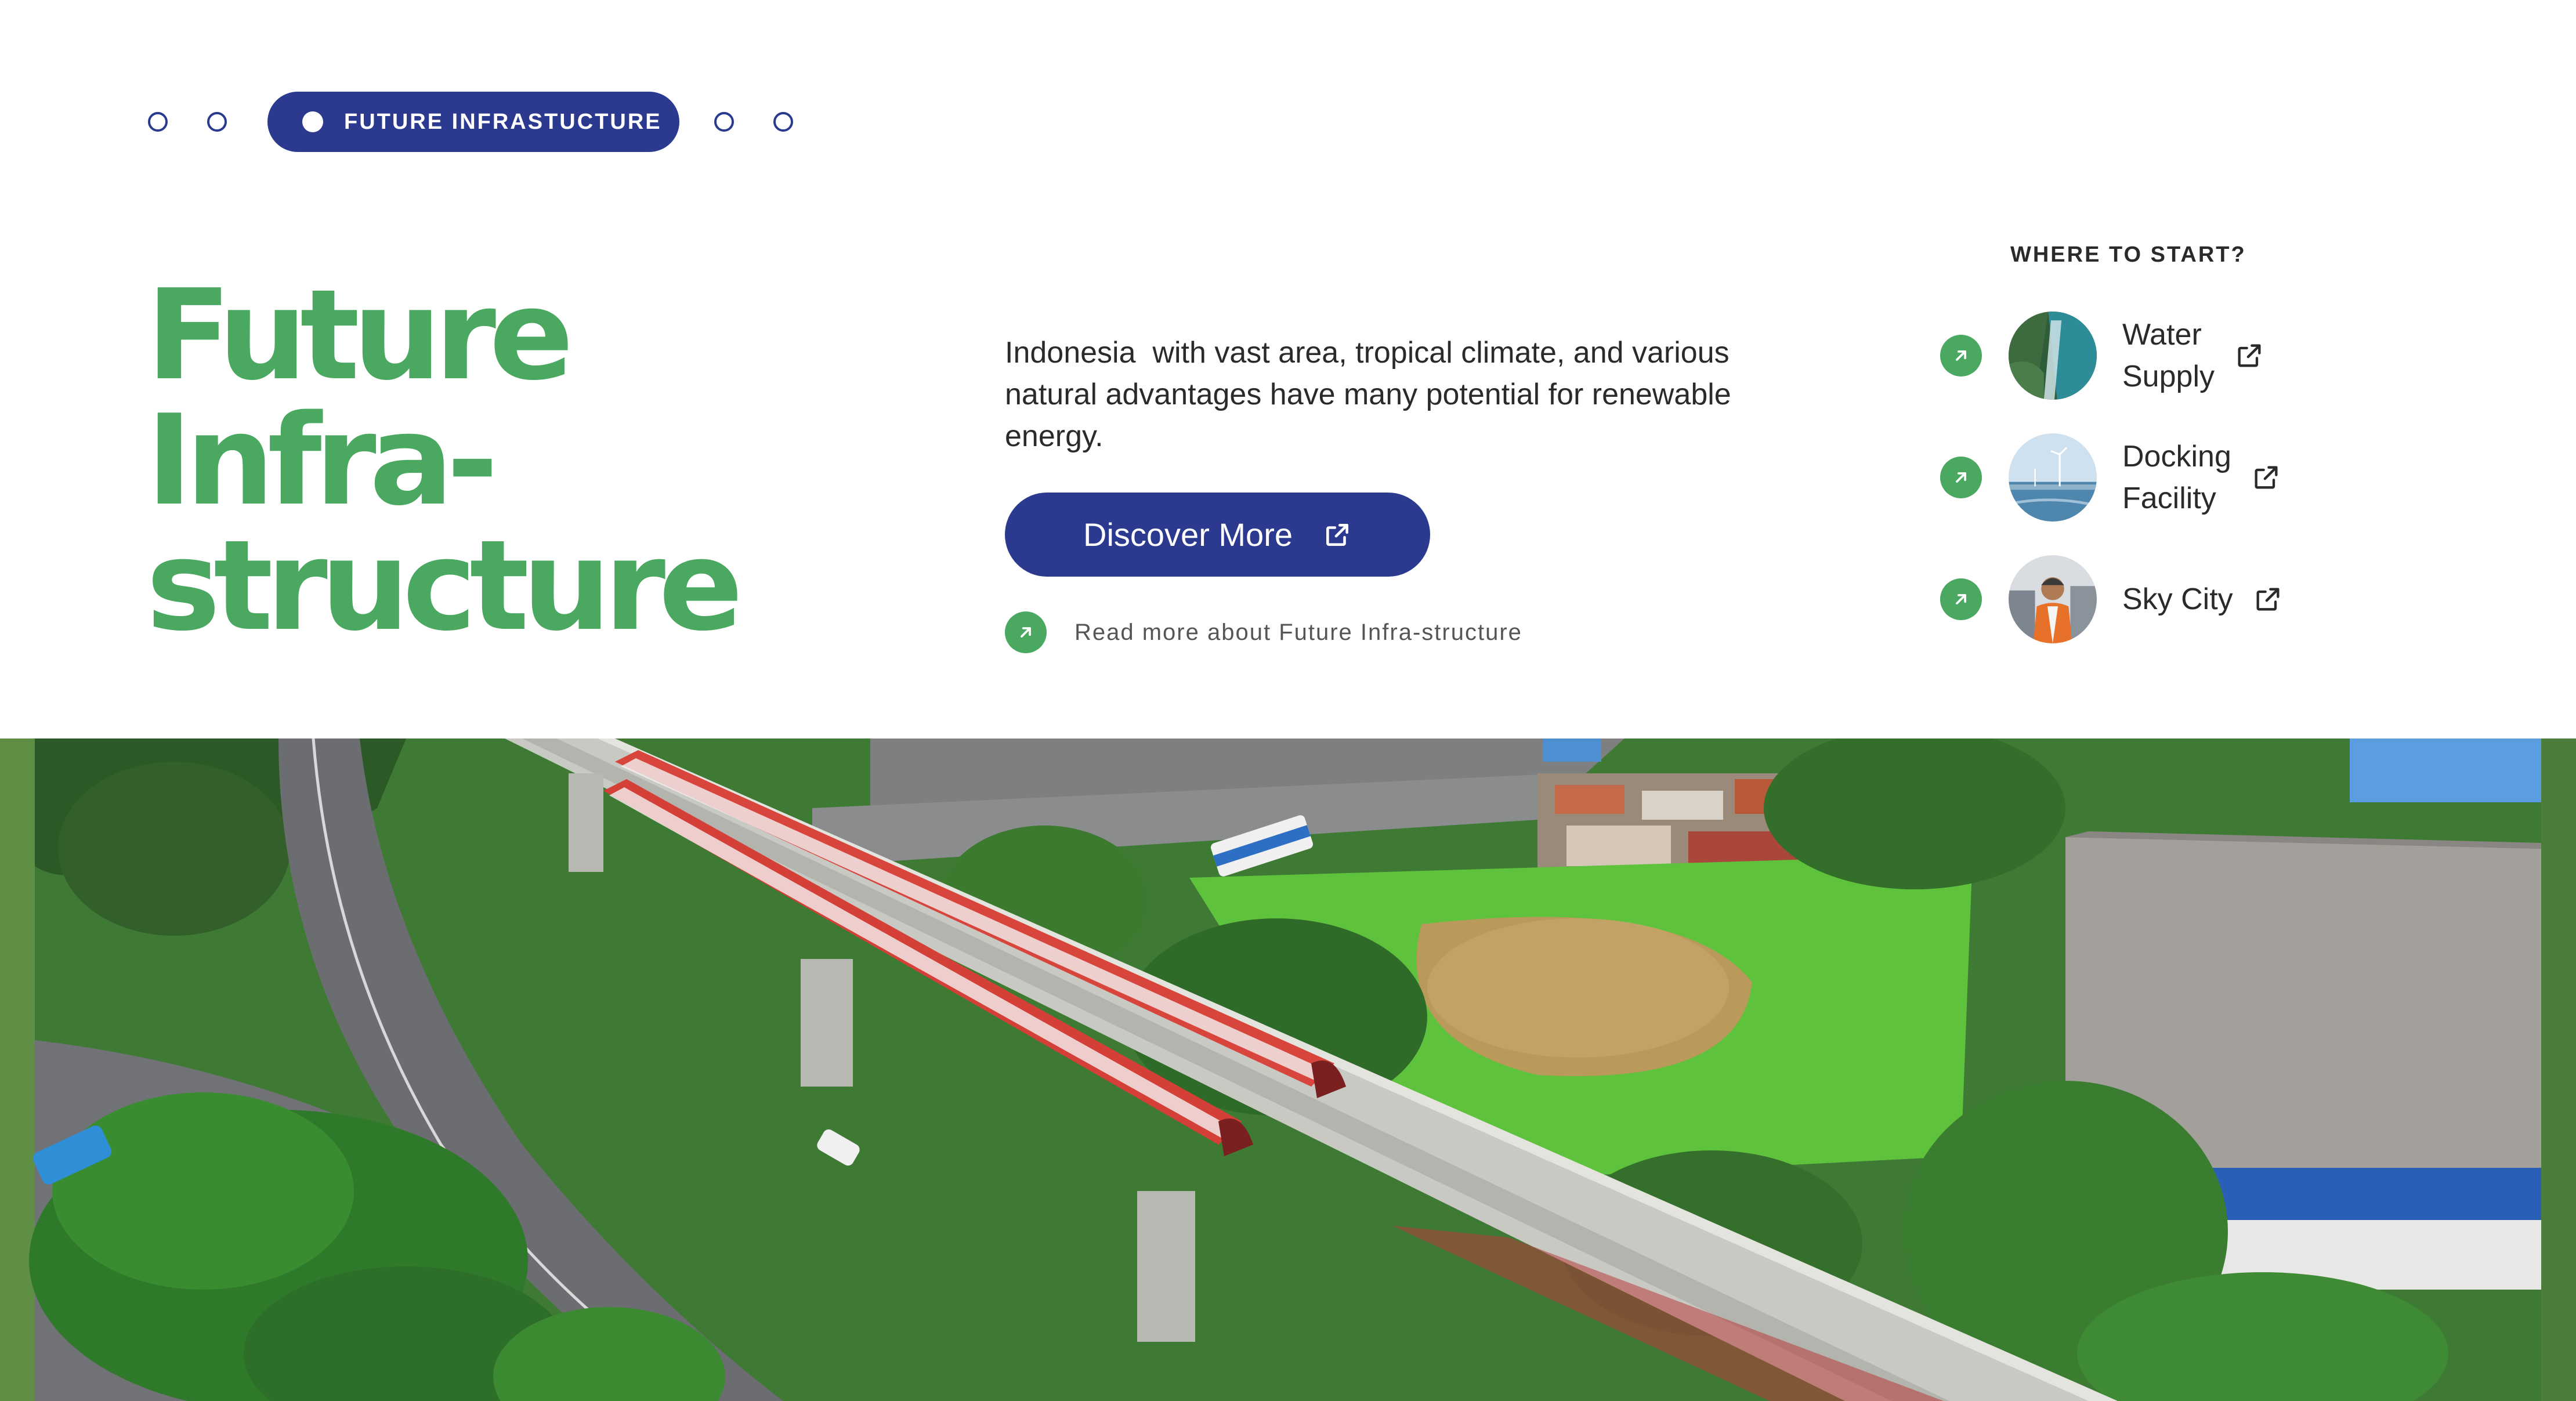 Image resolution: width=2576 pixels, height=1401 pixels. What do you see at coordinates (2102, 355) in the screenshot?
I see `start-item-water-supply: Water Supply` at bounding box center [2102, 355].